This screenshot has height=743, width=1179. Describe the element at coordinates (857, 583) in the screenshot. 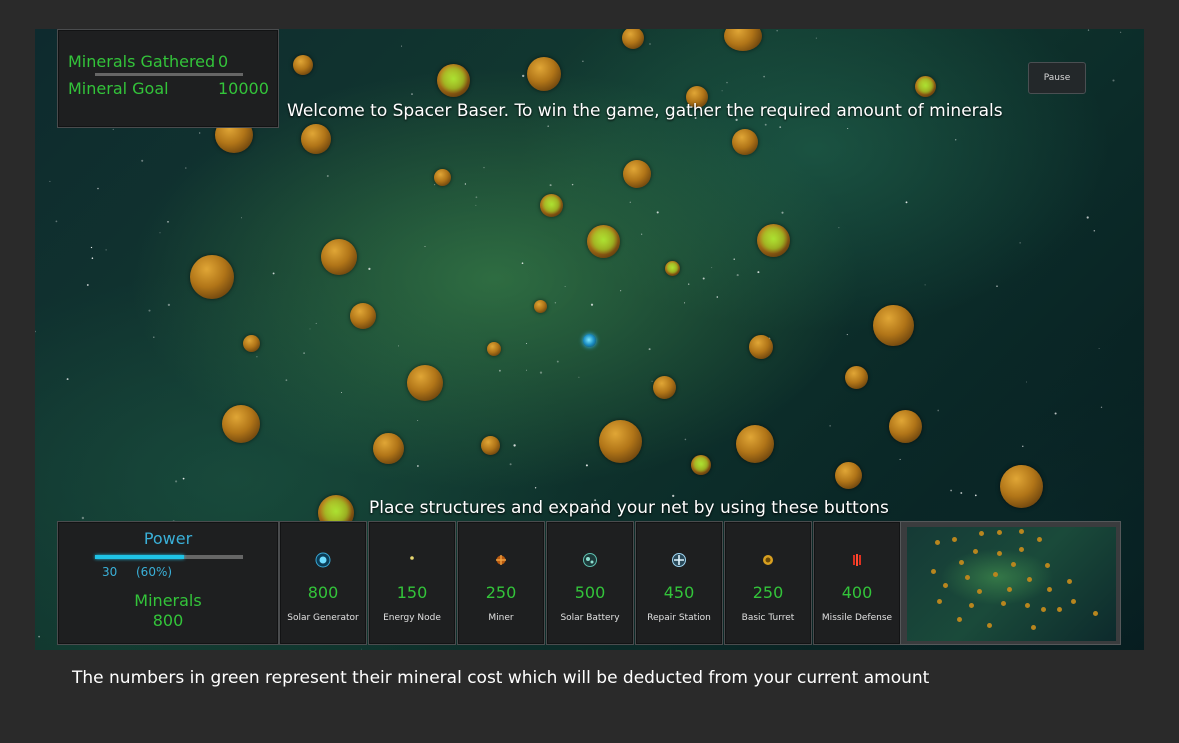

I see `build-missile-defense-button: 400 Missile Defense` at that location.